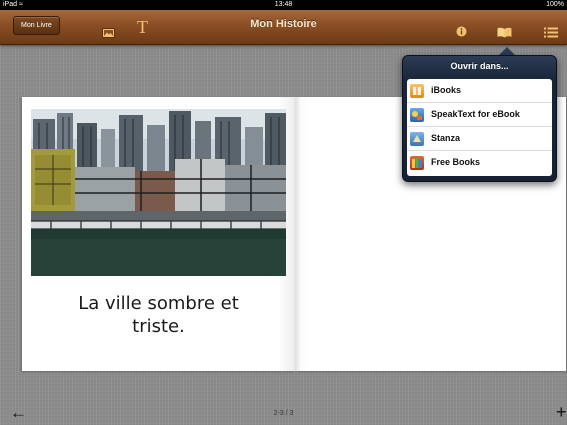 The height and width of the screenshot is (425, 567). Describe the element at coordinates (561, 412) in the screenshot. I see `add-page-icon: +` at that location.